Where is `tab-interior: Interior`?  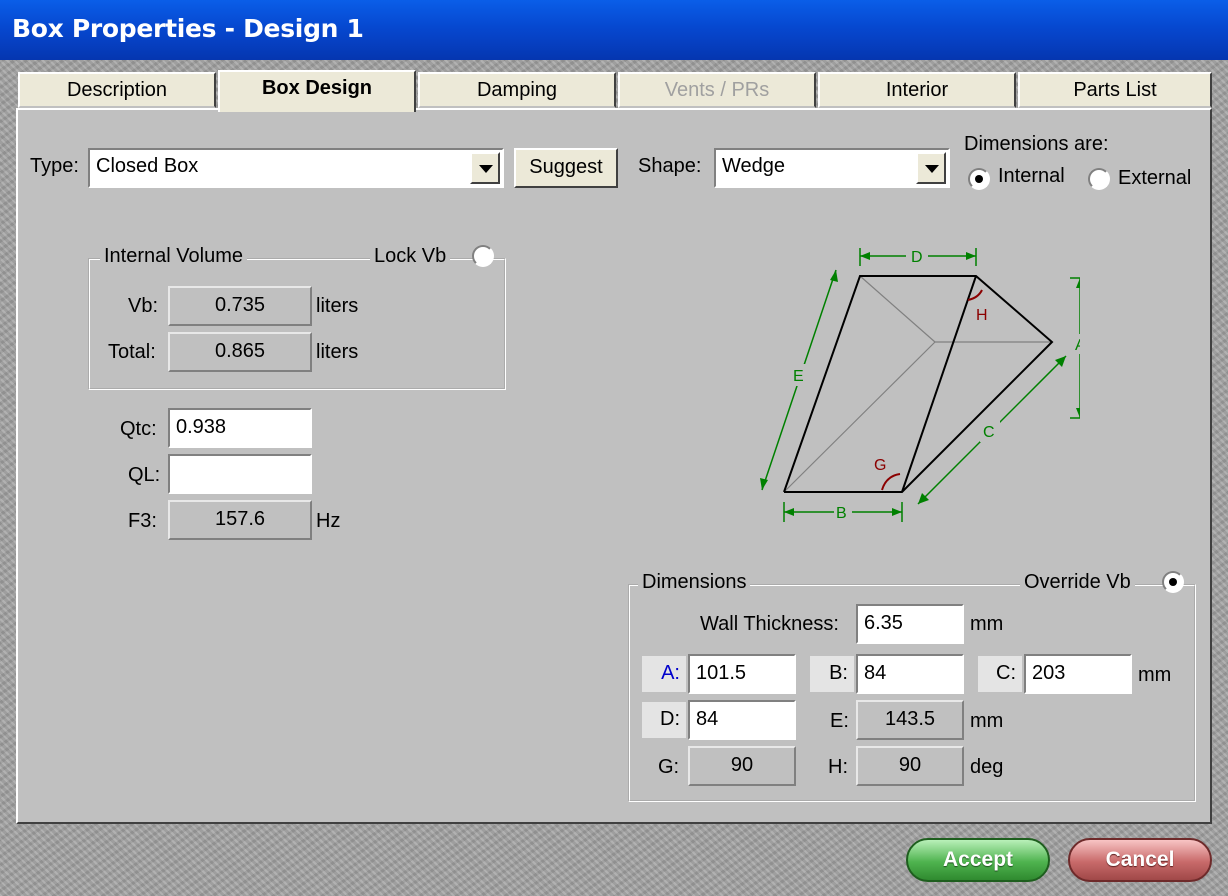
tab-interior: Interior is located at coordinates (917, 90).